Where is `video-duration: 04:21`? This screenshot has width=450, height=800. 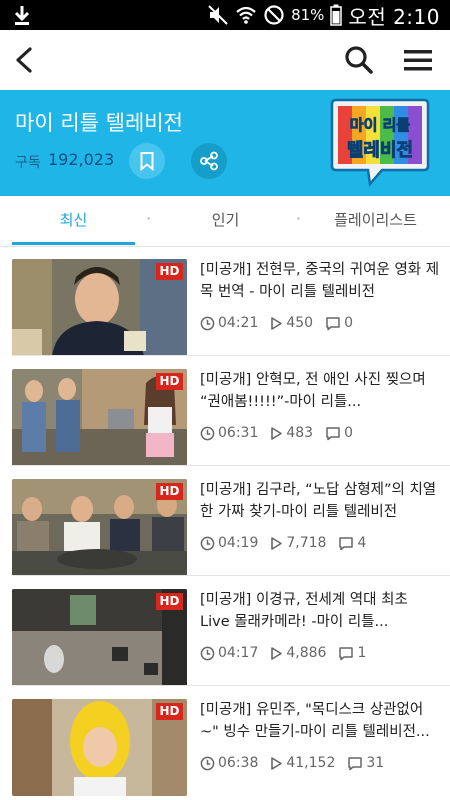 video-duration: 04:21 is located at coordinates (238, 323).